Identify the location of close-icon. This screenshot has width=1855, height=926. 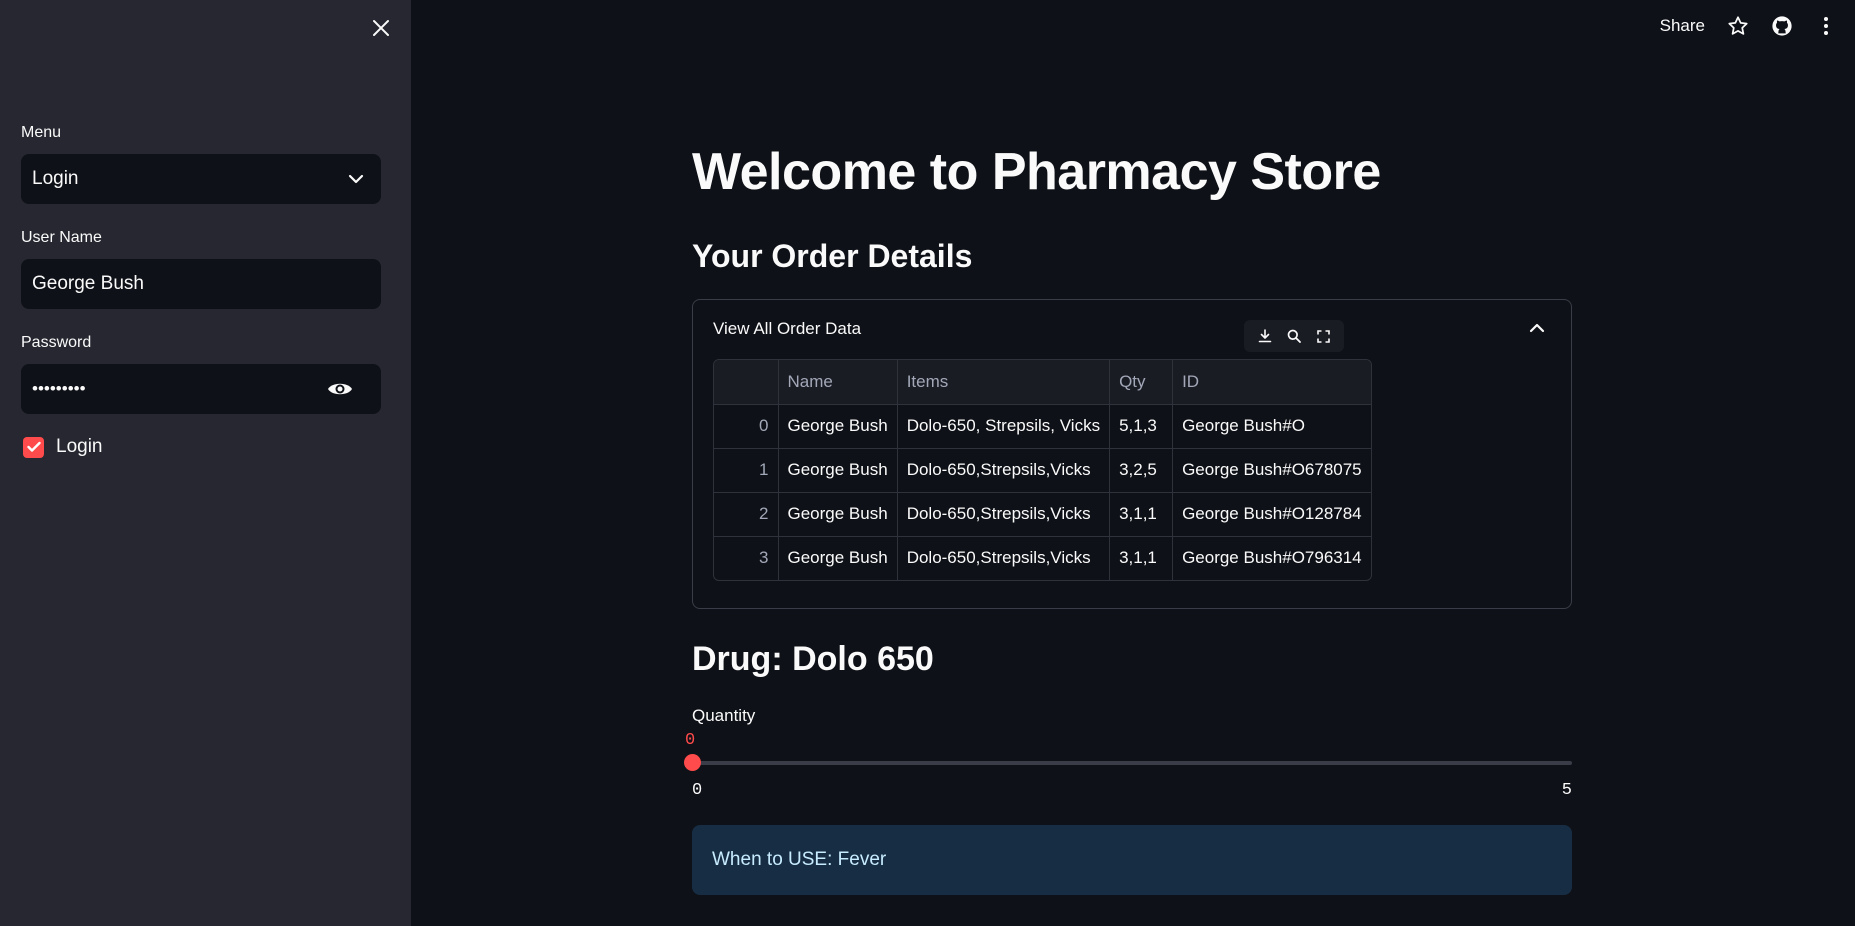
(381, 28).